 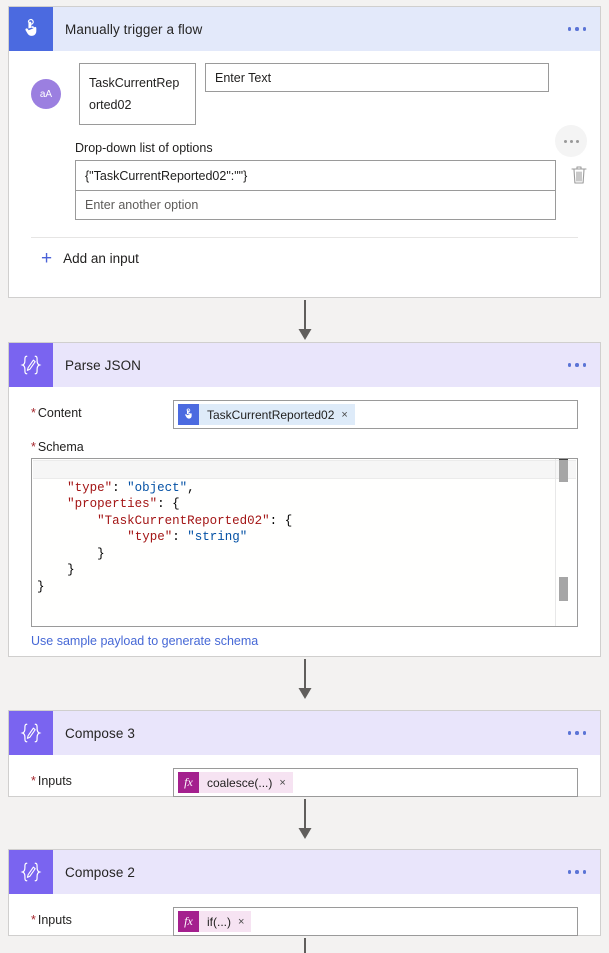 I want to click on text-input-icon: aA, so click(x=46, y=94).